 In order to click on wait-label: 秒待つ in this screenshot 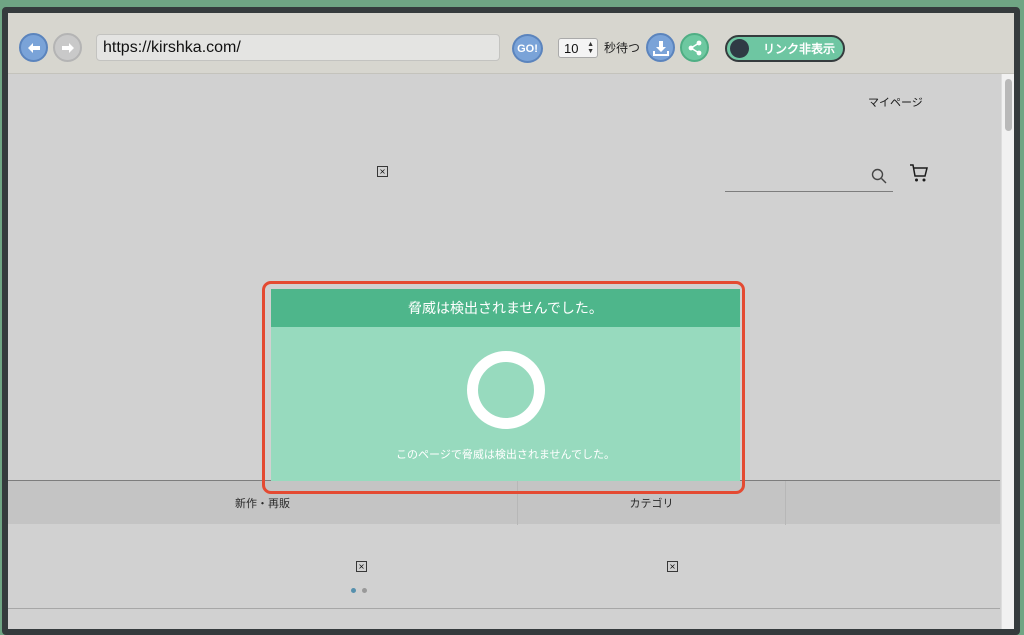, I will do `click(622, 48)`.